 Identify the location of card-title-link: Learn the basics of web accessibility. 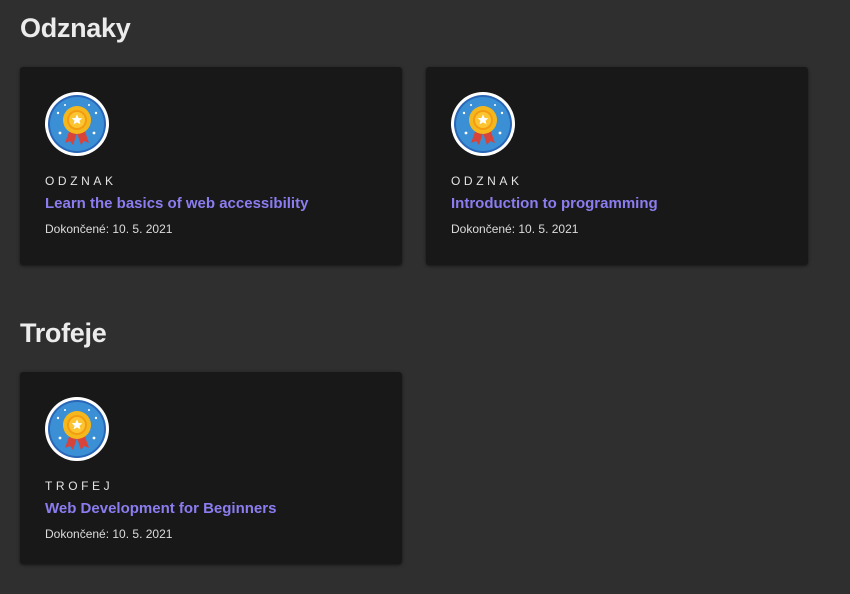
(176, 203).